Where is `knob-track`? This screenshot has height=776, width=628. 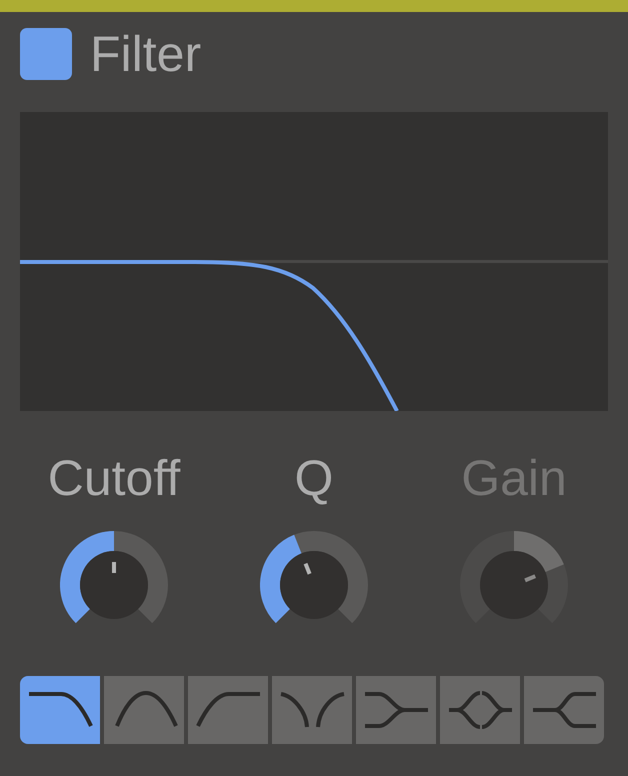 knob-track is located at coordinates (514, 577).